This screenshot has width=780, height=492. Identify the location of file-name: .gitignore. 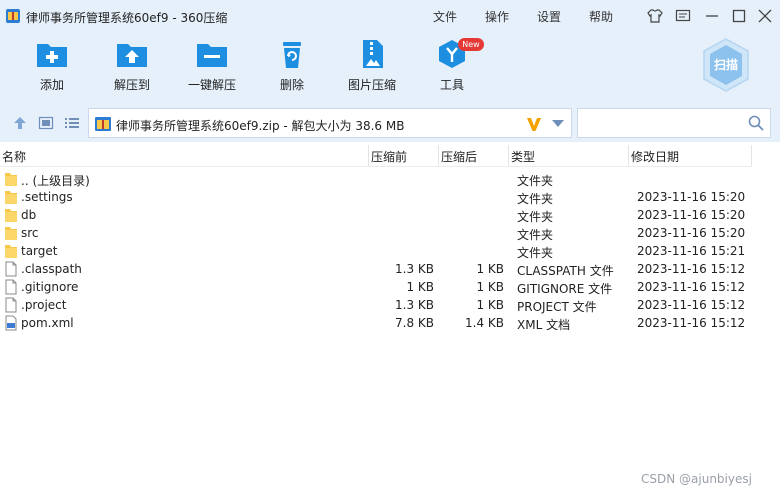
(50, 287).